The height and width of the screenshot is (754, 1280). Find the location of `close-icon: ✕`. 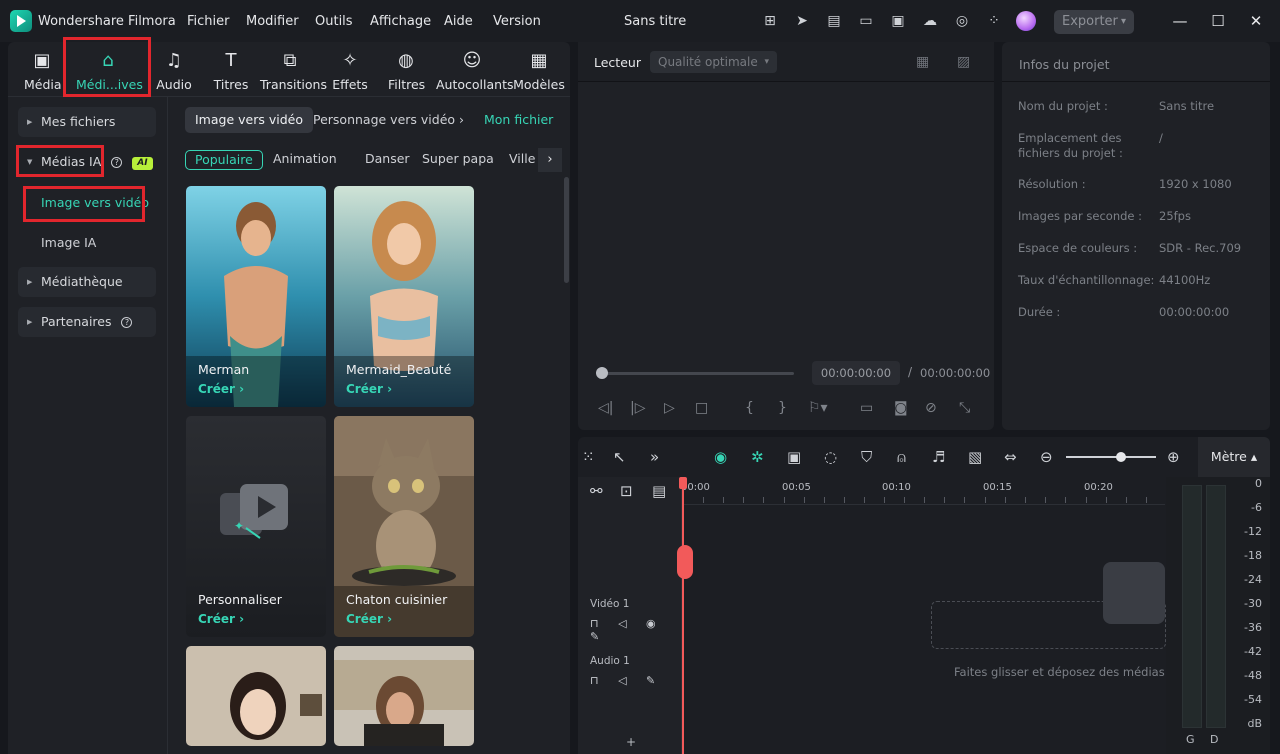

close-icon: ✕ is located at coordinates (1256, 21).